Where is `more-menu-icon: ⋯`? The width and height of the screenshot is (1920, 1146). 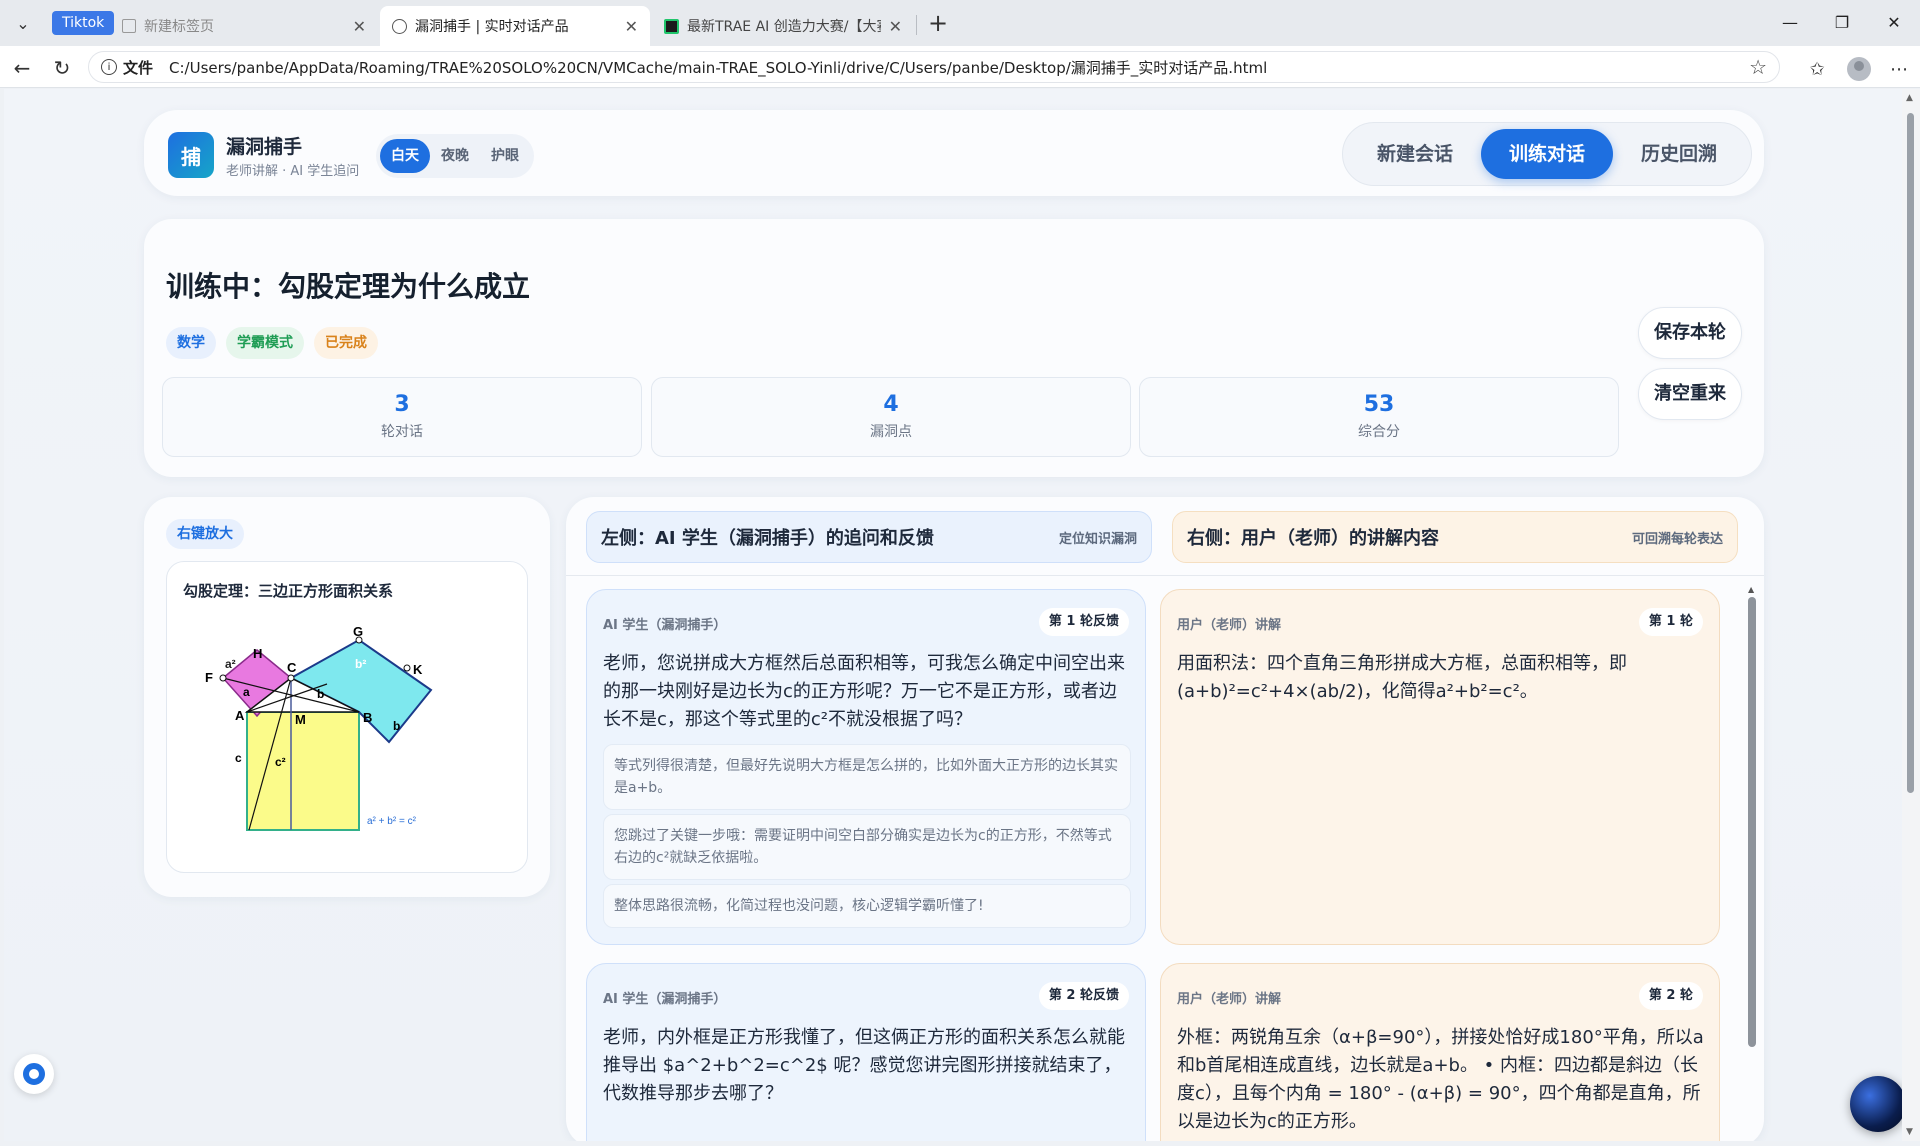 more-menu-icon: ⋯ is located at coordinates (1899, 69).